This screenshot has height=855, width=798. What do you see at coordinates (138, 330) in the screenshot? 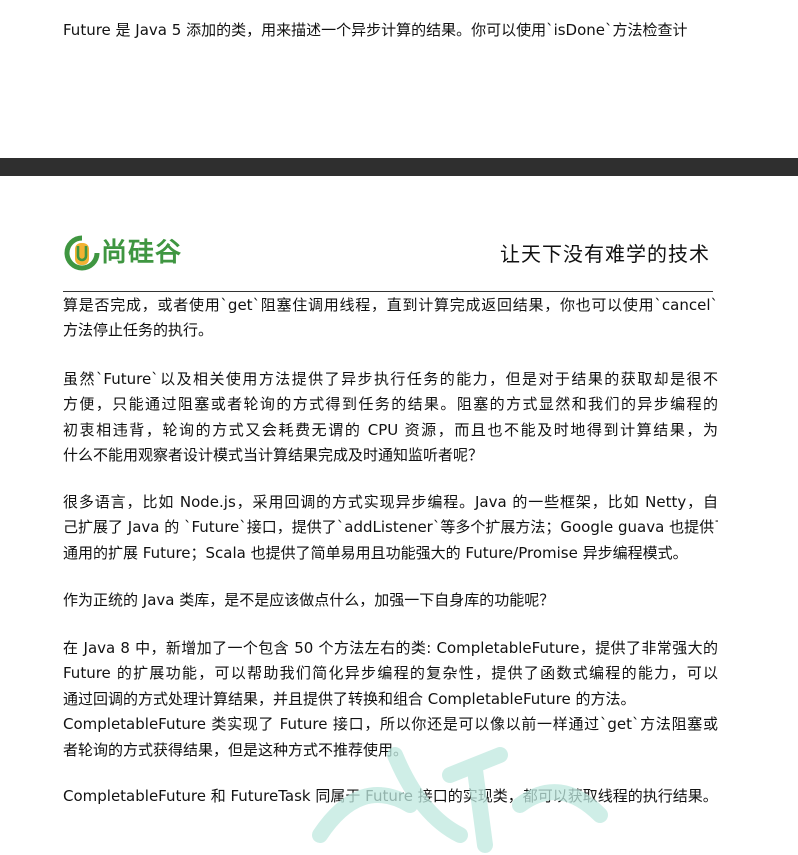
I see `text-line: 方法停止任务的执行。` at bounding box center [138, 330].